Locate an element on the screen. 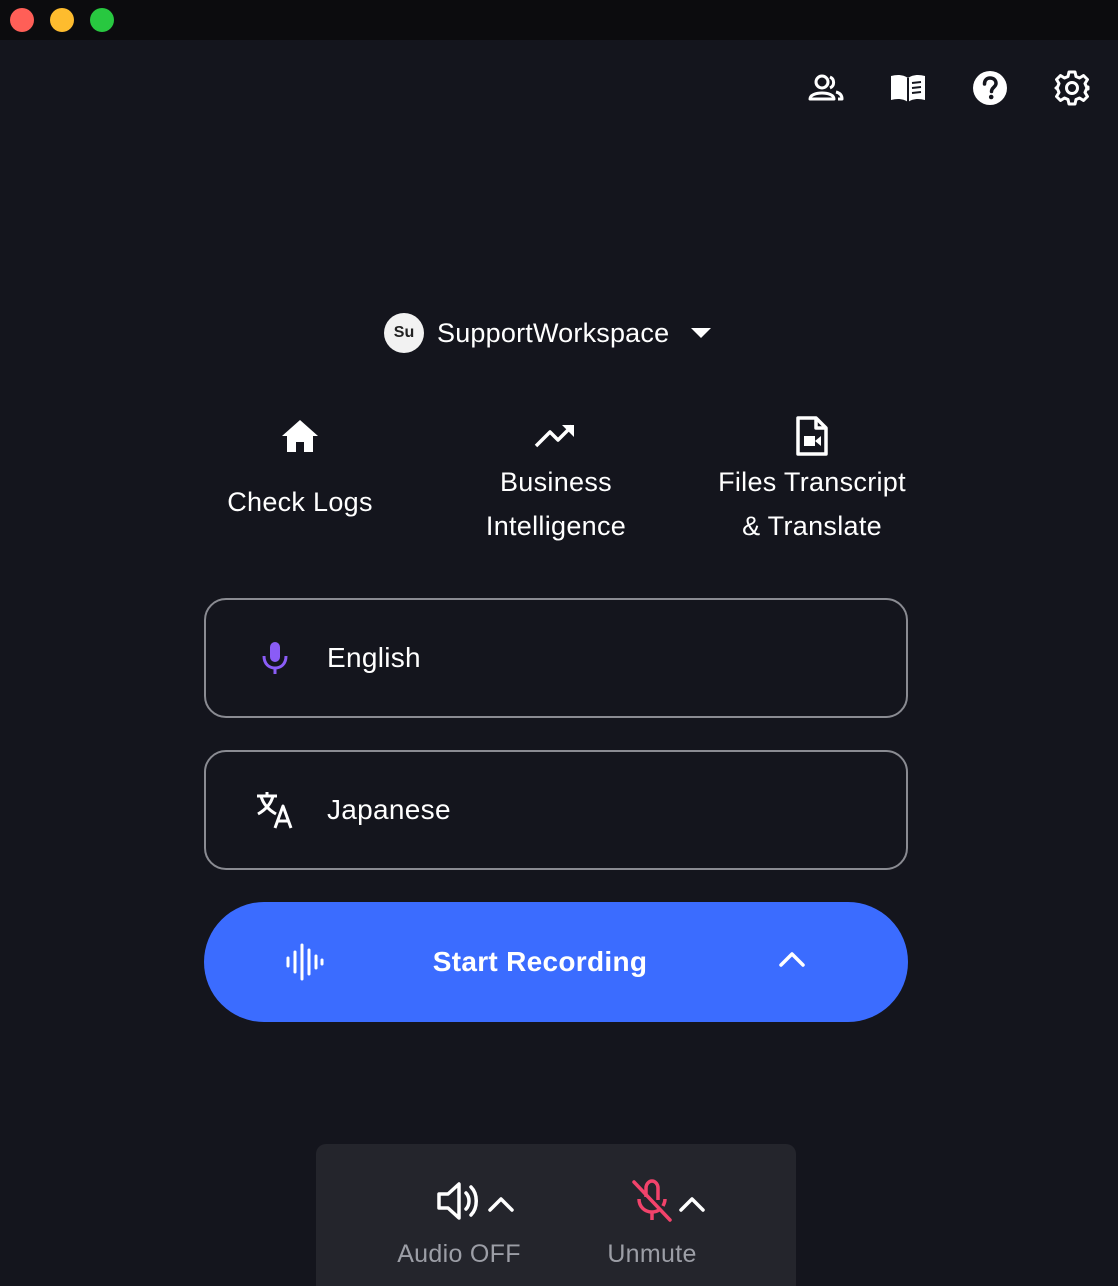  nav-files-transcript: Files Transcript & Translate is located at coordinates (812, 480).